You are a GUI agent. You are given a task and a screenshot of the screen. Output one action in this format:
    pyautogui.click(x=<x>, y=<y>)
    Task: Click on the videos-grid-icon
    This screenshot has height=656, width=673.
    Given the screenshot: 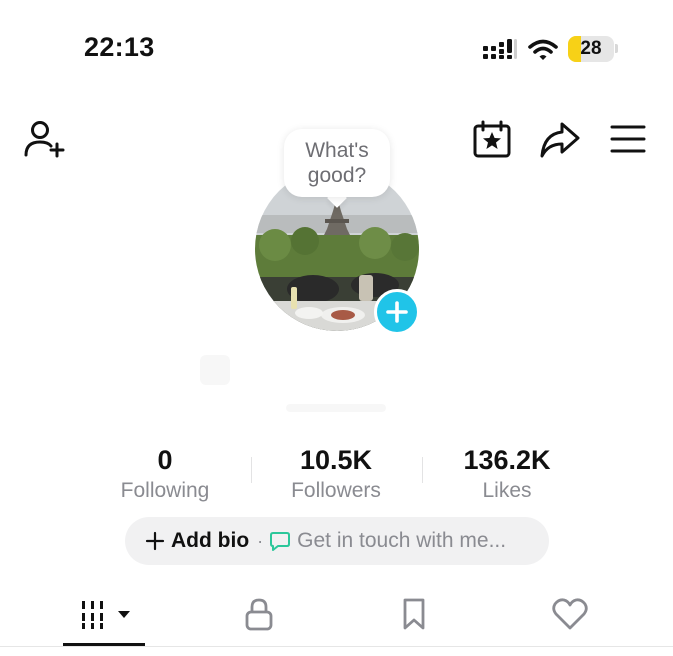 What is the action you would take?
    pyautogui.click(x=106, y=615)
    